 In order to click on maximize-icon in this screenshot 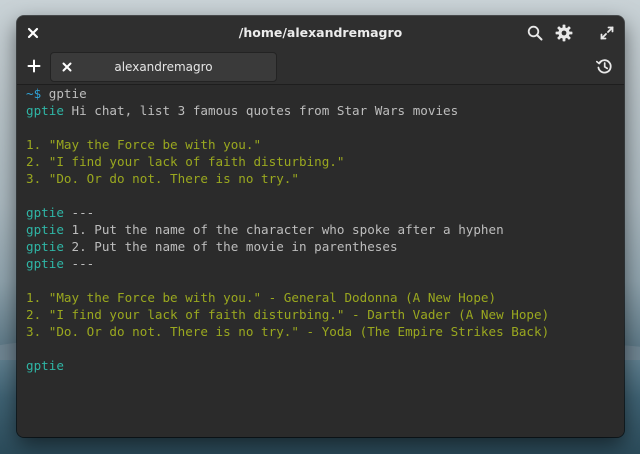, I will do `click(607, 33)`.